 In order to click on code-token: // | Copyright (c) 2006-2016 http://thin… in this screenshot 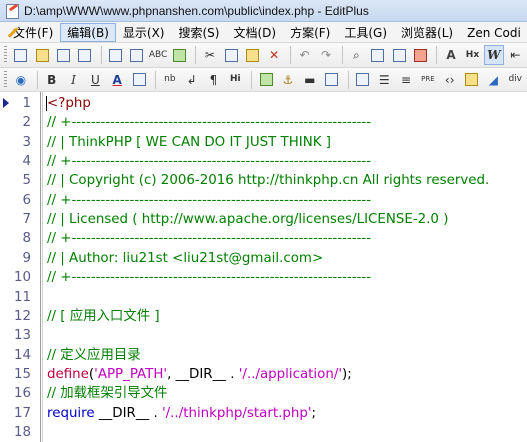, I will do `click(268, 181)`.